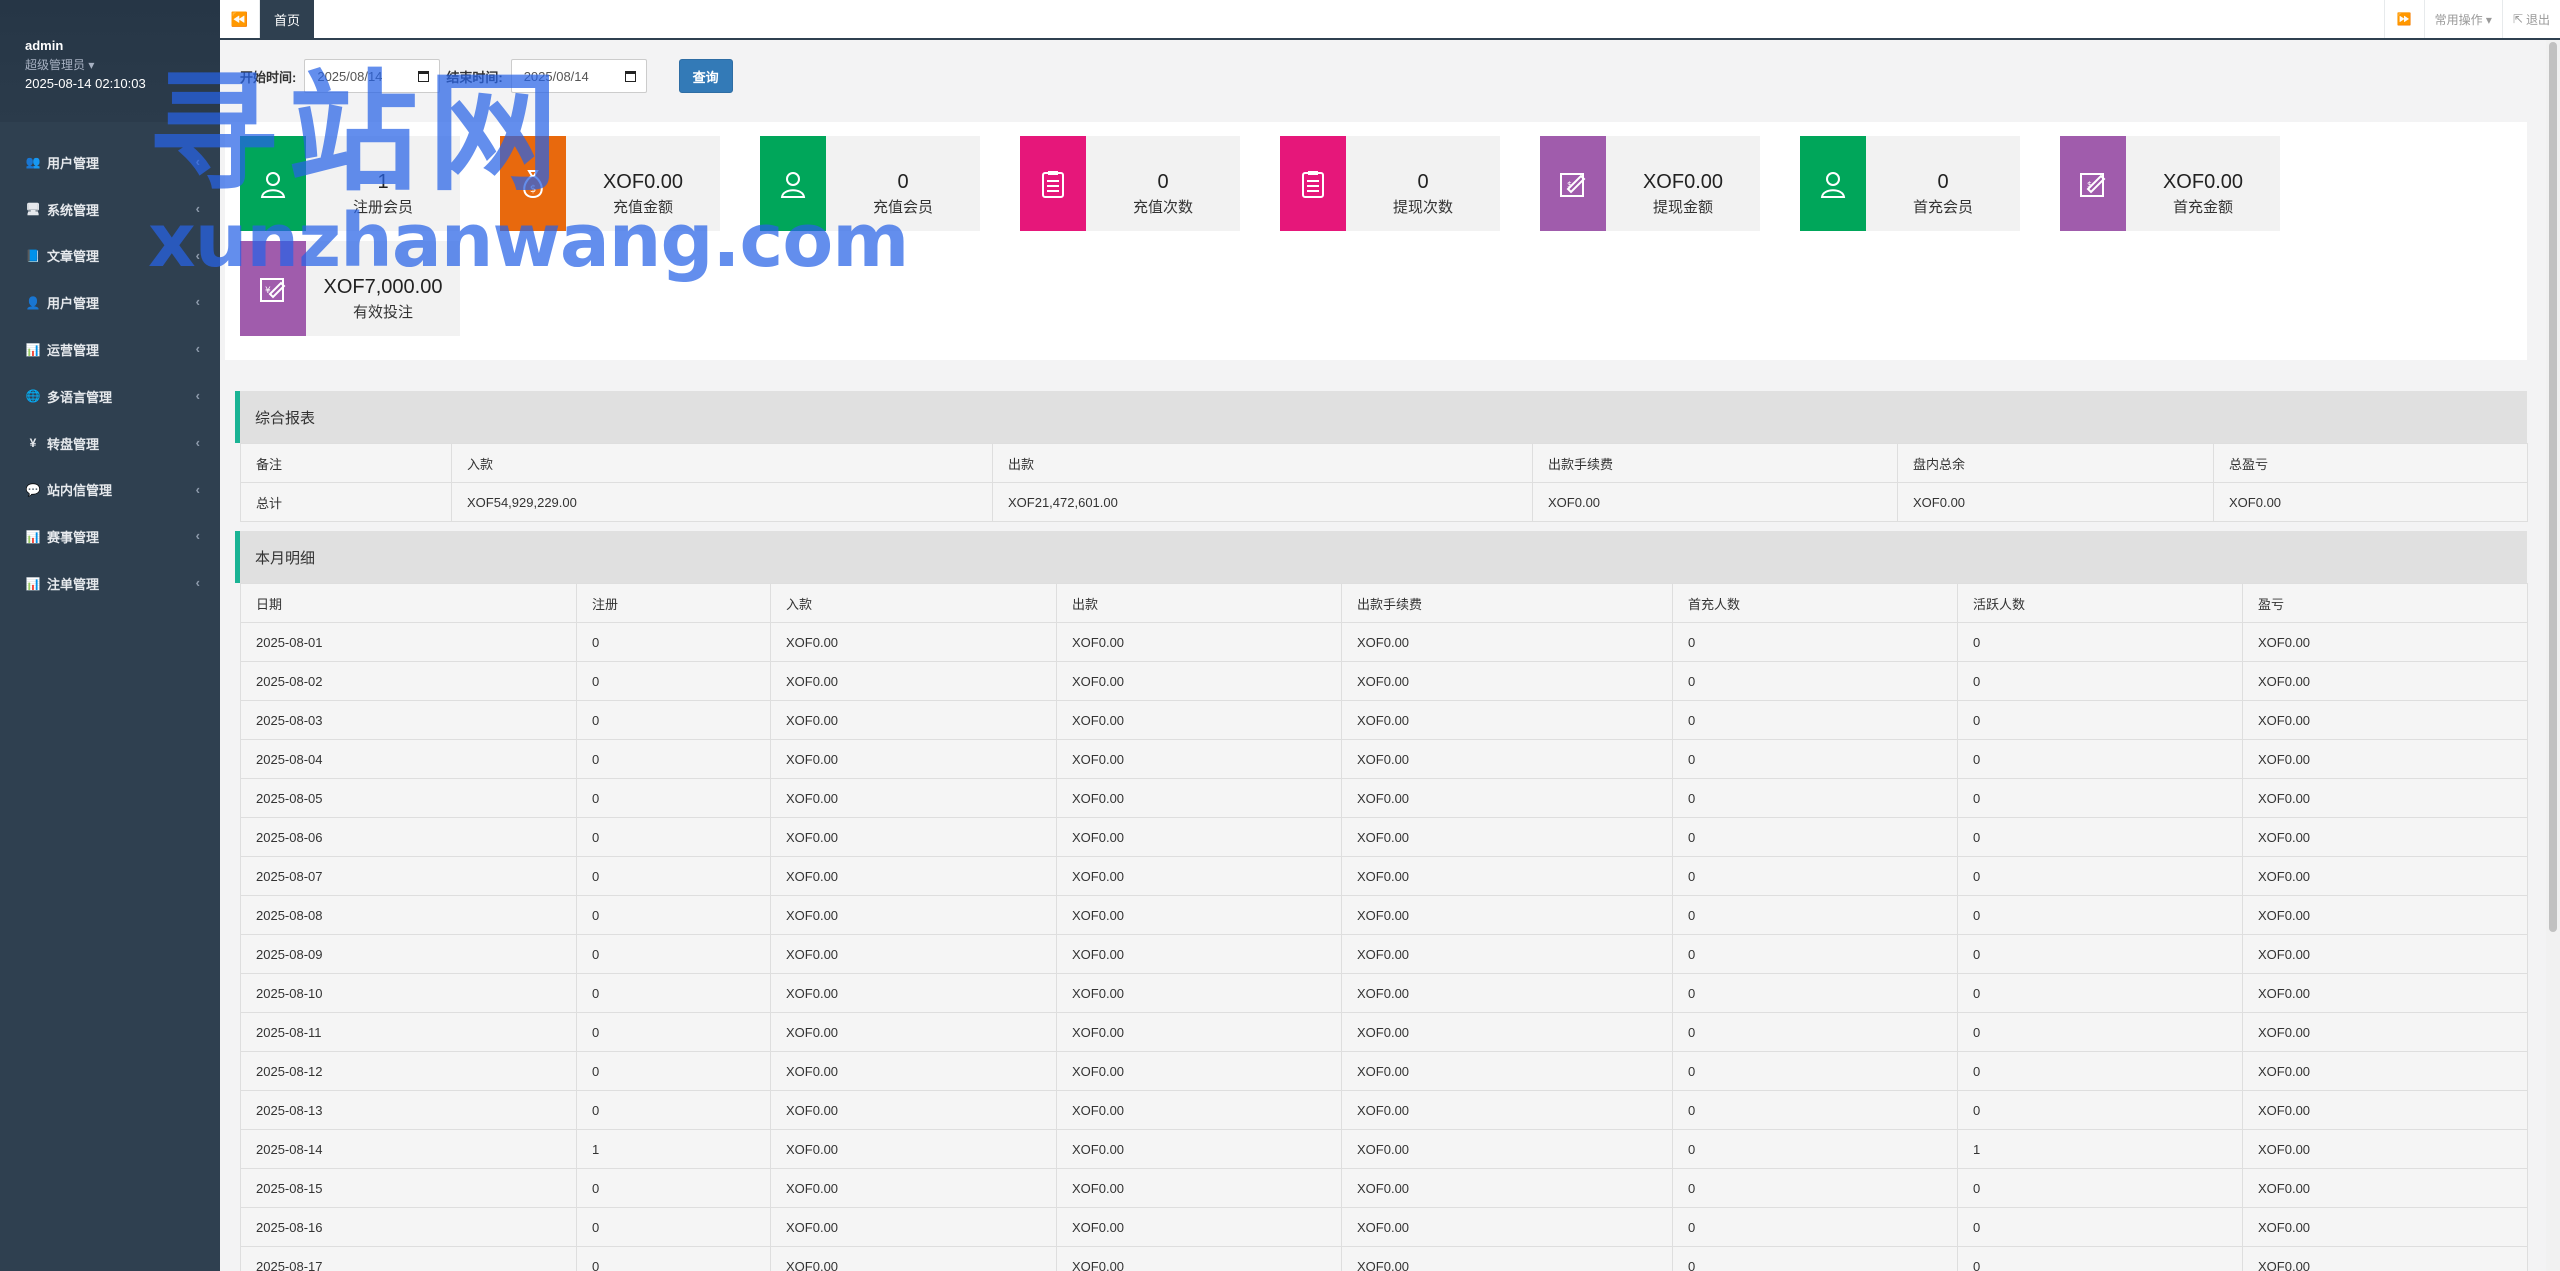 This screenshot has height=1271, width=2560. What do you see at coordinates (372, 76) in the screenshot?
I see `start-date-input: 2025/08/14` at bounding box center [372, 76].